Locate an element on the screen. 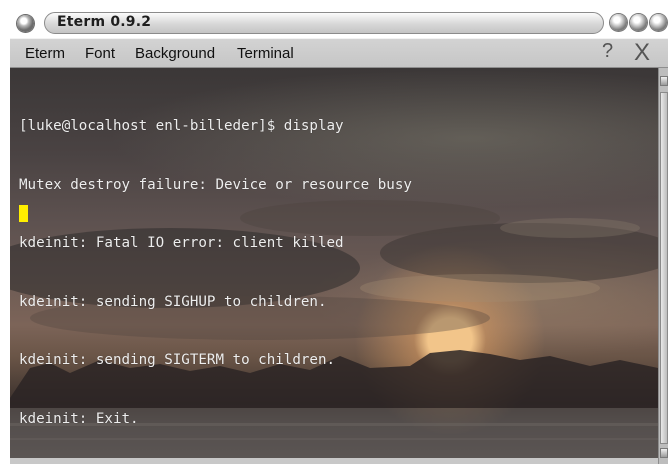 Image resolution: width=668 pixels, height=464 pixels. minimize-icon is located at coordinates (618, 22).